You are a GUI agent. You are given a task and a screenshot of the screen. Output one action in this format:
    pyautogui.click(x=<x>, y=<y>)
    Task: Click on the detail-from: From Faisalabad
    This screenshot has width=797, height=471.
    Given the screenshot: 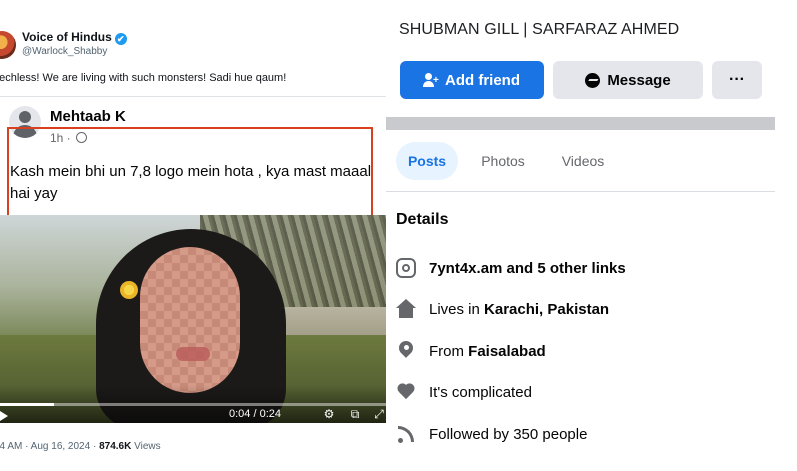 What is the action you would take?
    pyautogui.click(x=593, y=351)
    